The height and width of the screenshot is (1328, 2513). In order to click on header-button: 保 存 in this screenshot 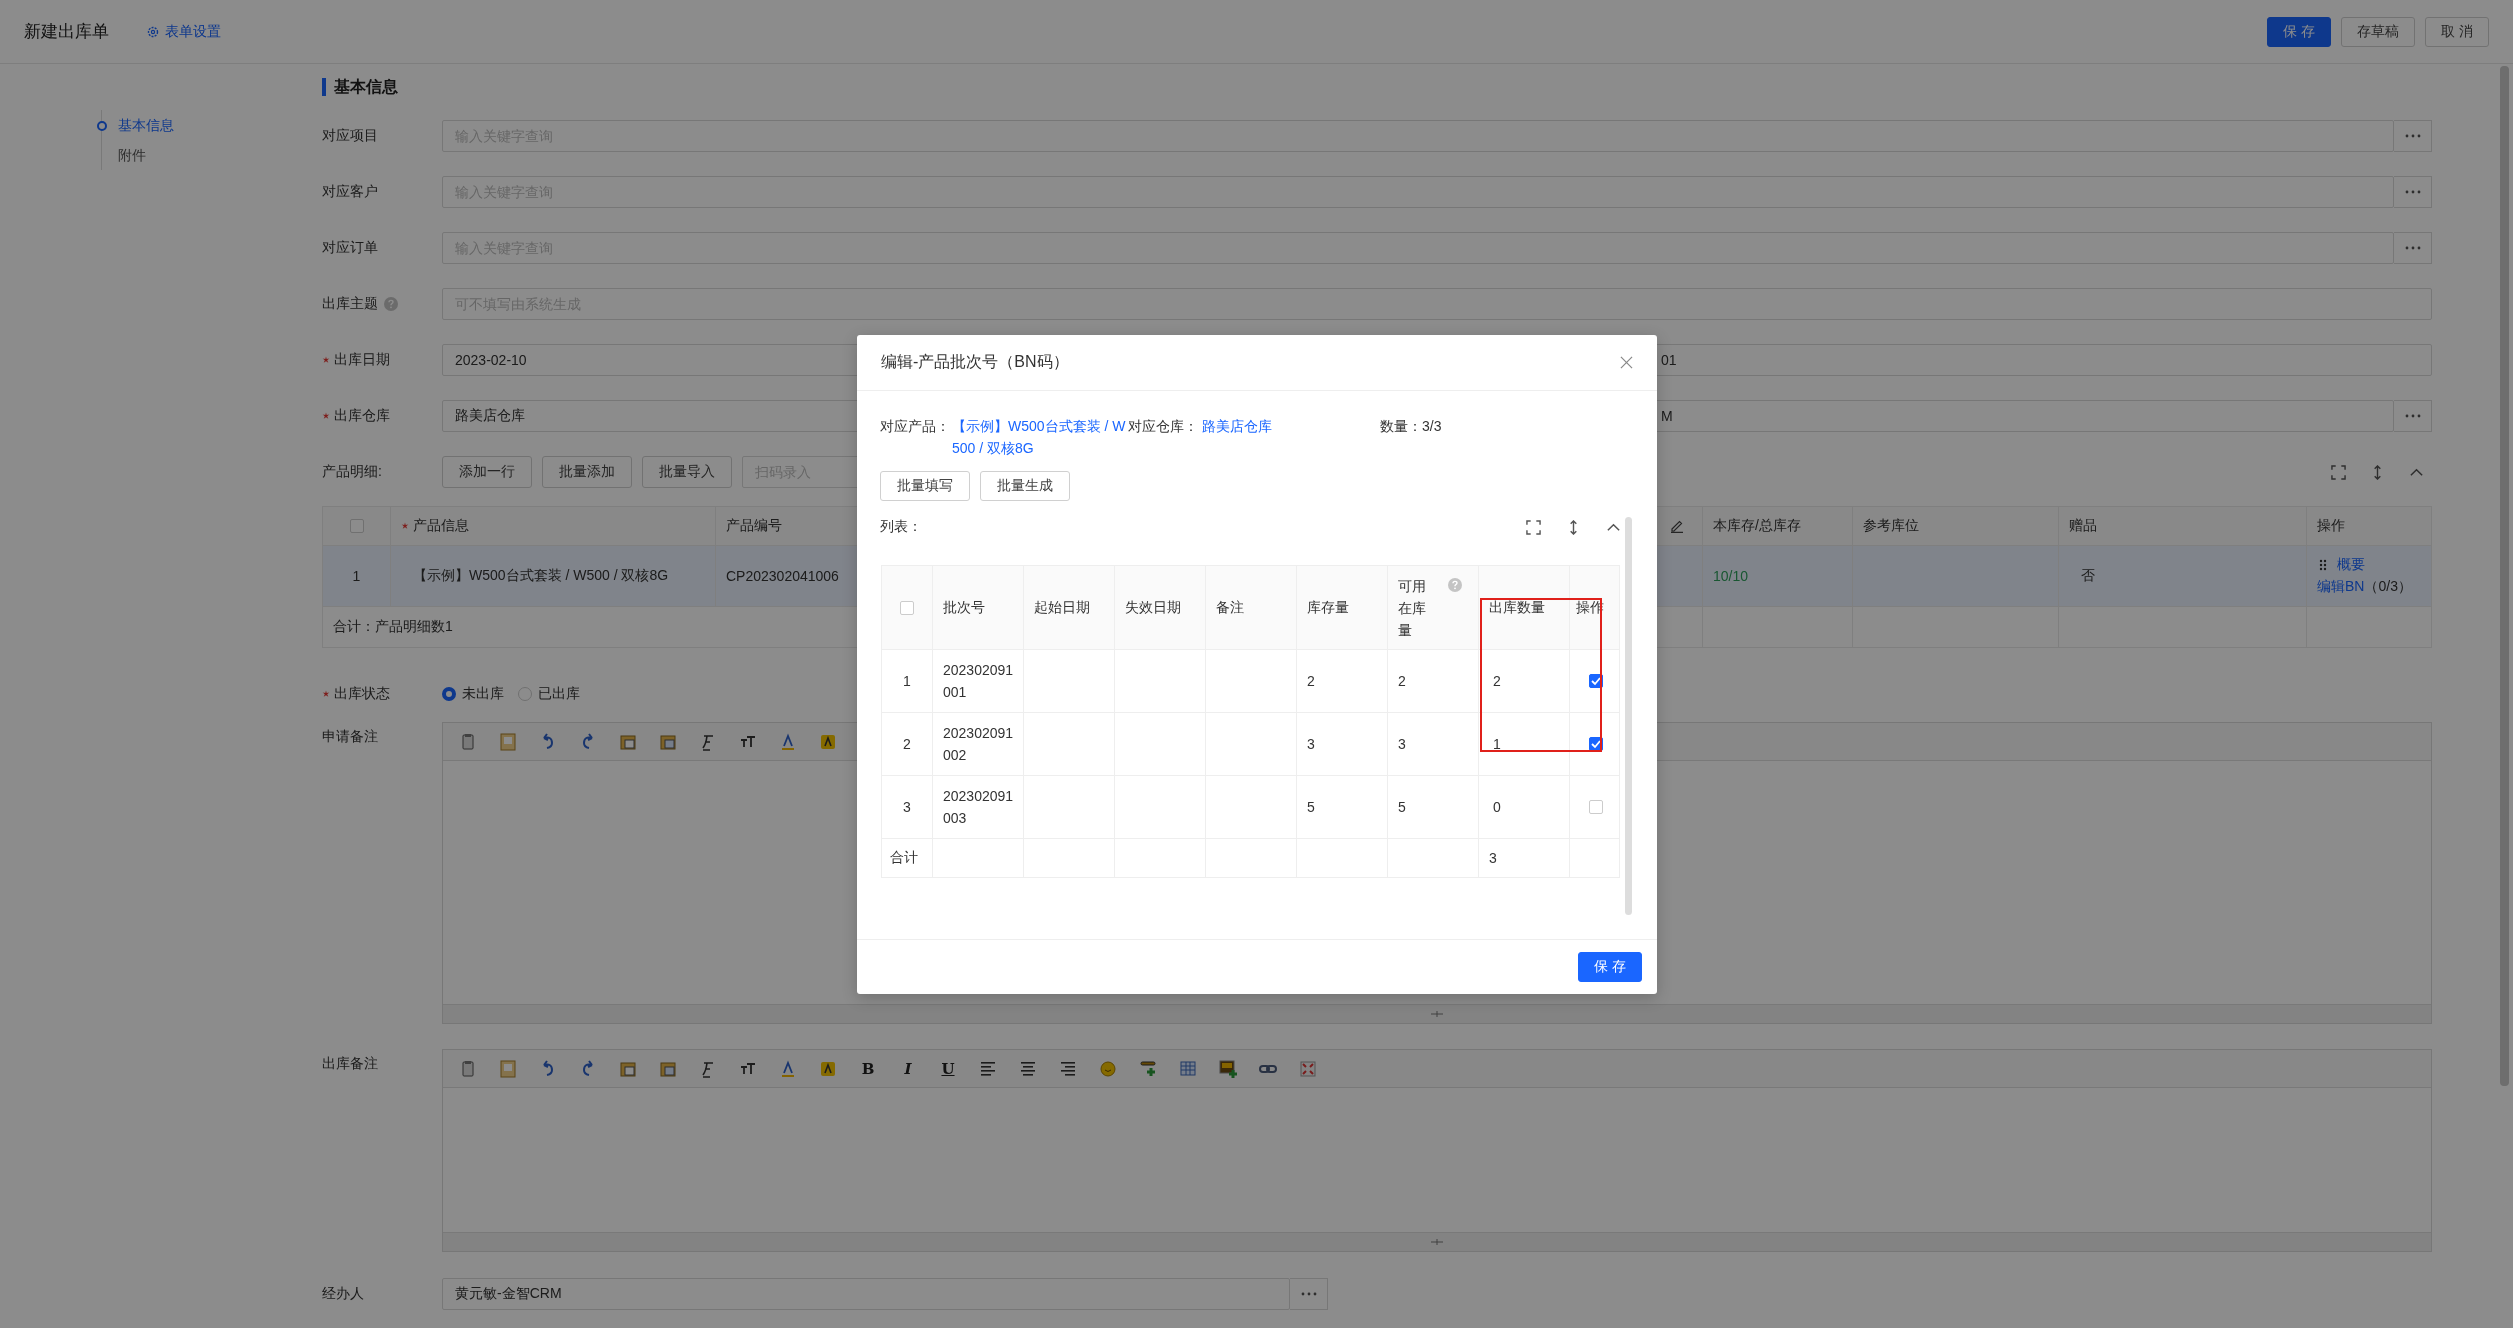, I will do `click(2299, 31)`.